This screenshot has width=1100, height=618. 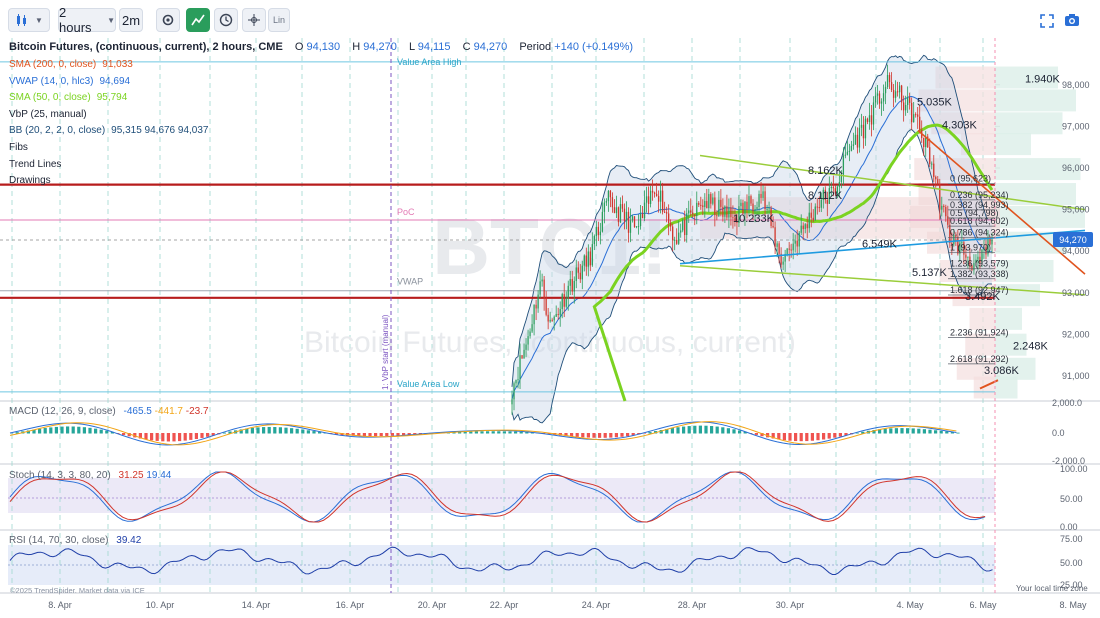 What do you see at coordinates (198, 20) in the screenshot?
I see `auto-trendlines-button` at bounding box center [198, 20].